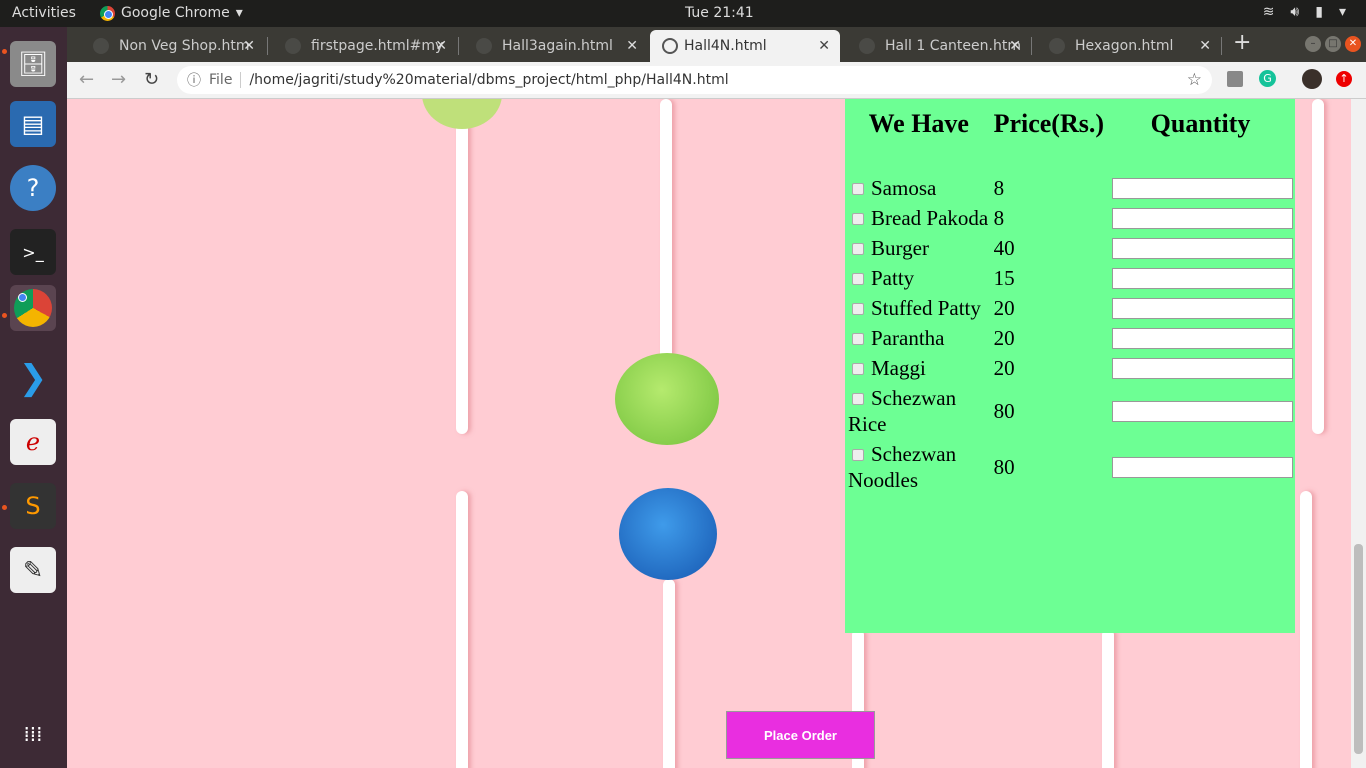 Image resolution: width=1366 pixels, height=768 pixels. I want to click on dock: 🗄 ▤ ? >_ ❯ ℯ S ✎ ⁞⁞⁞, so click(33, 397).